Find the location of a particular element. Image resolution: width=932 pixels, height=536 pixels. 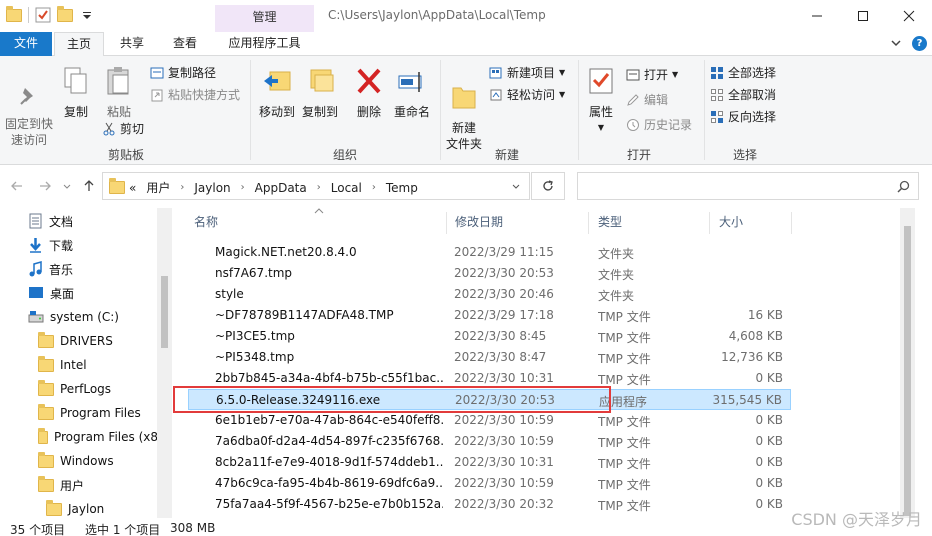

column-header-name: 名称 is located at coordinates (206, 222).